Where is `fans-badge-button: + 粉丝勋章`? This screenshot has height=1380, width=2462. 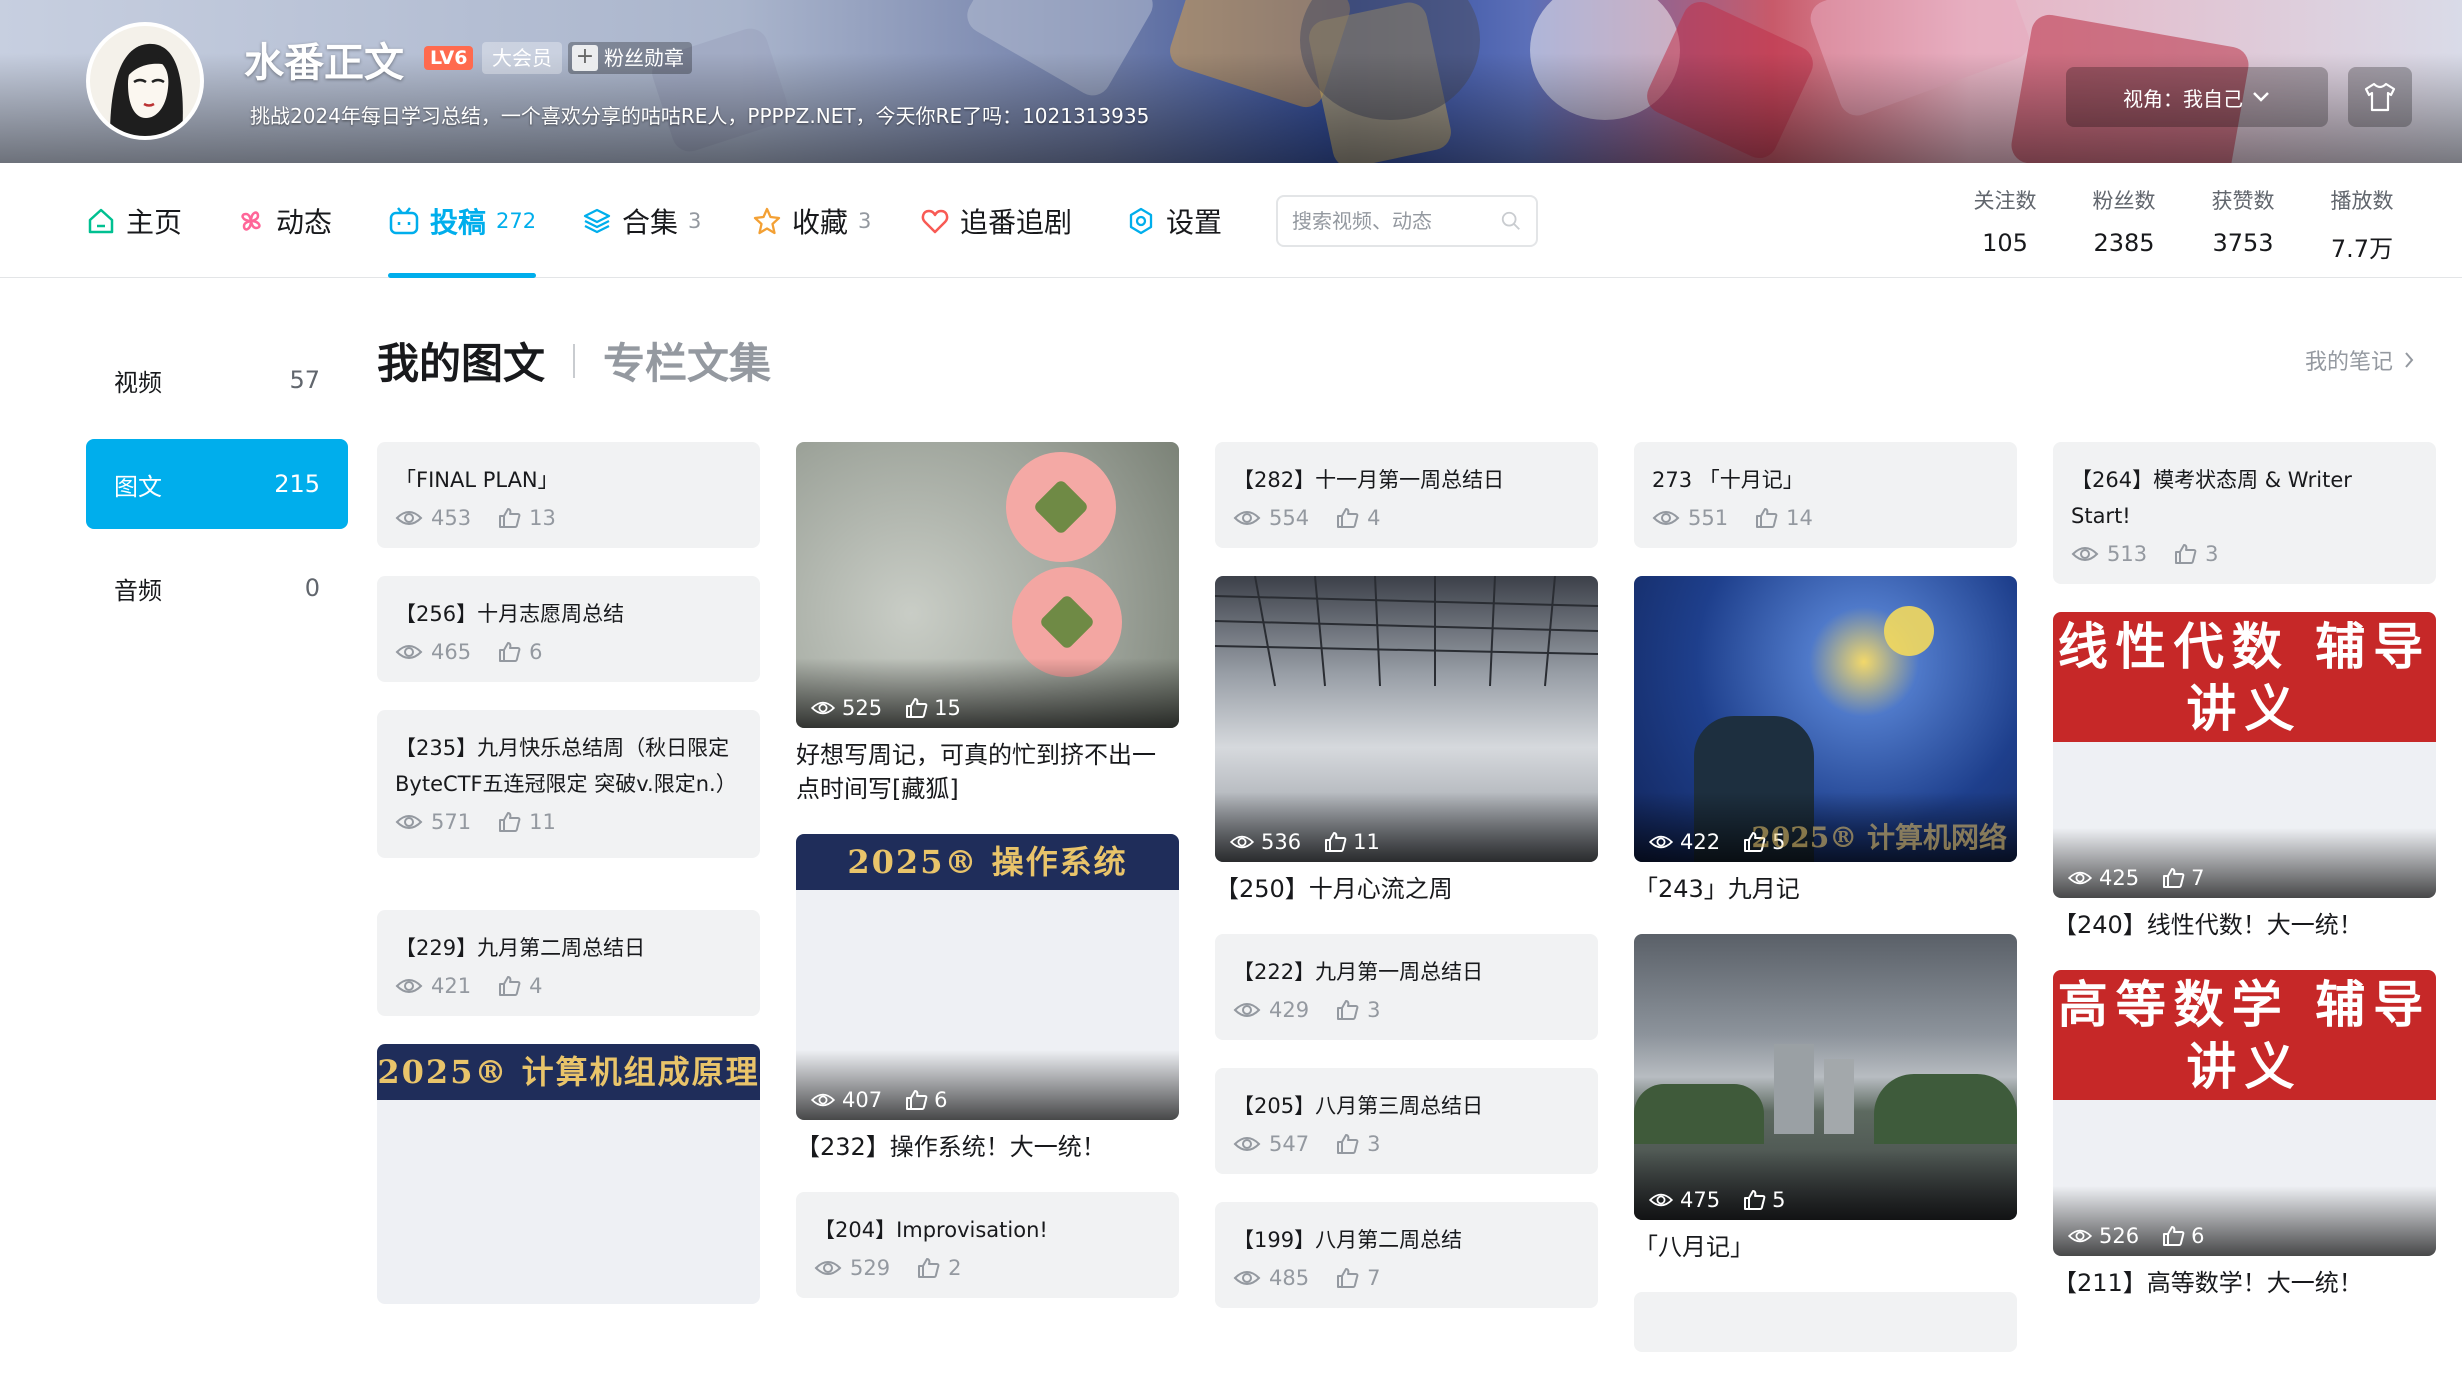 fans-badge-button: + 粉丝勋章 is located at coordinates (630, 58).